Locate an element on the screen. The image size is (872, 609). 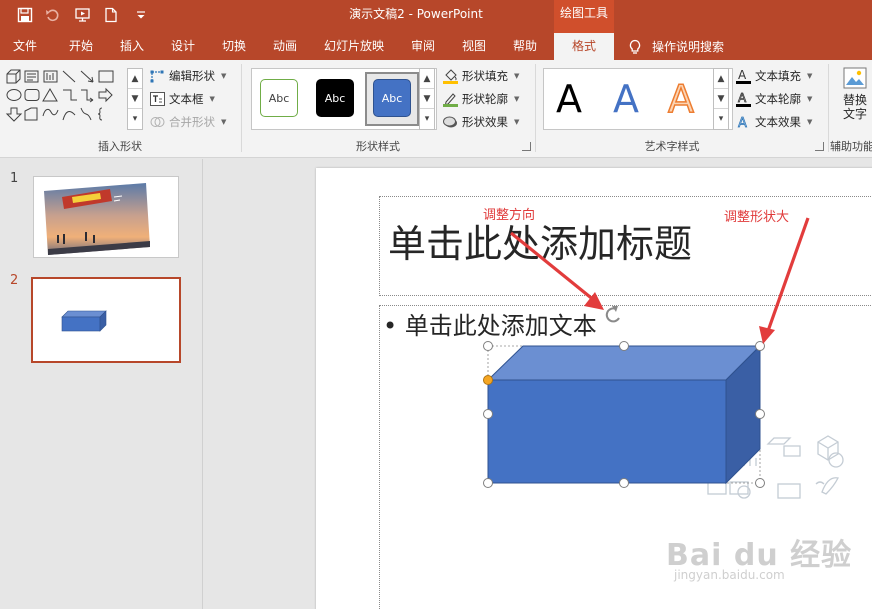
wordart-style-black: A is located at coordinates (569, 99).